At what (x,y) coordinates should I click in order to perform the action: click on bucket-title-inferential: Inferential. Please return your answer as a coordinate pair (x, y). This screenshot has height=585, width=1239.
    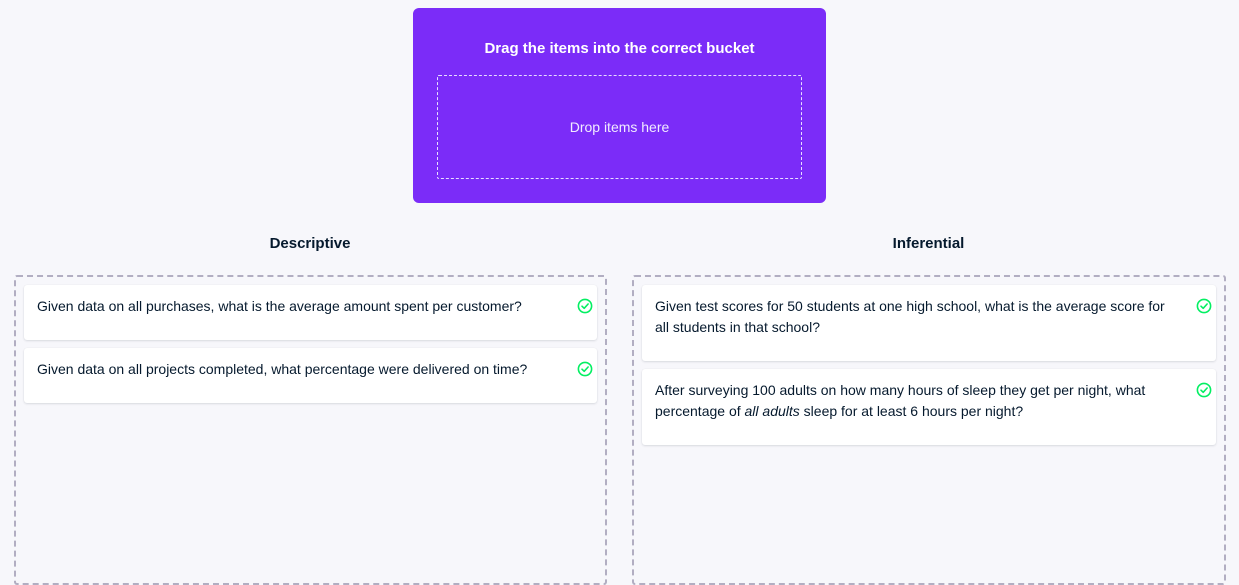
    Looking at the image, I should click on (928, 243).